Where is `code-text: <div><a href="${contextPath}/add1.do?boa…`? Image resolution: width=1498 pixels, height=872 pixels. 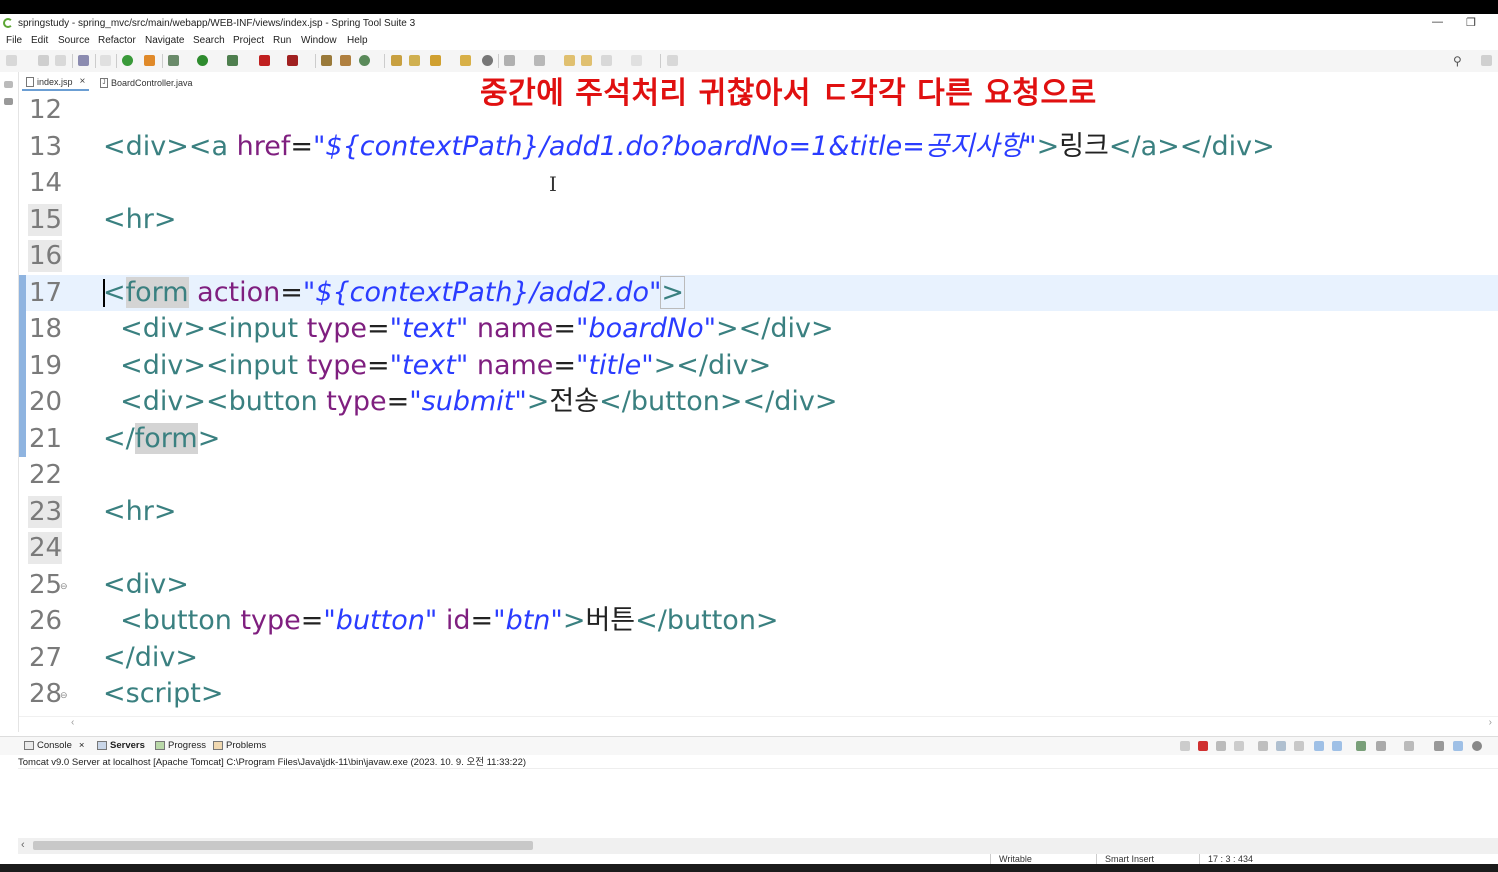
code-text: <div><a href="${contextPath}/add1.do?boa… is located at coordinates (689, 146).